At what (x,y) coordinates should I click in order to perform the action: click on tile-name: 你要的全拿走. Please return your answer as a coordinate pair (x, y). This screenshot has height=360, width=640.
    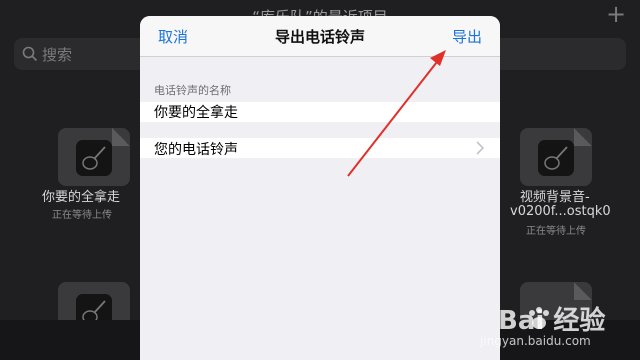
    Looking at the image, I should click on (81, 197).